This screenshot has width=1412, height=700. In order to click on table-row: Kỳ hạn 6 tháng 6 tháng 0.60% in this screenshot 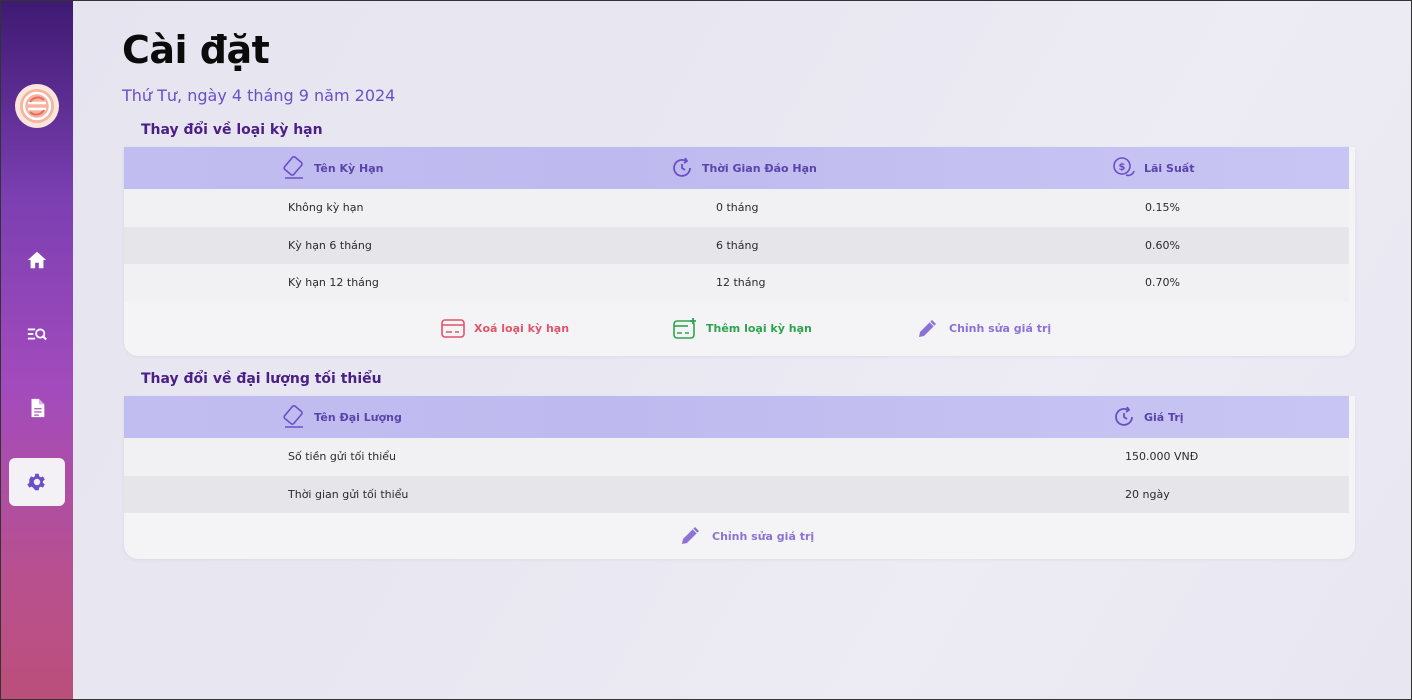, I will do `click(736, 245)`.